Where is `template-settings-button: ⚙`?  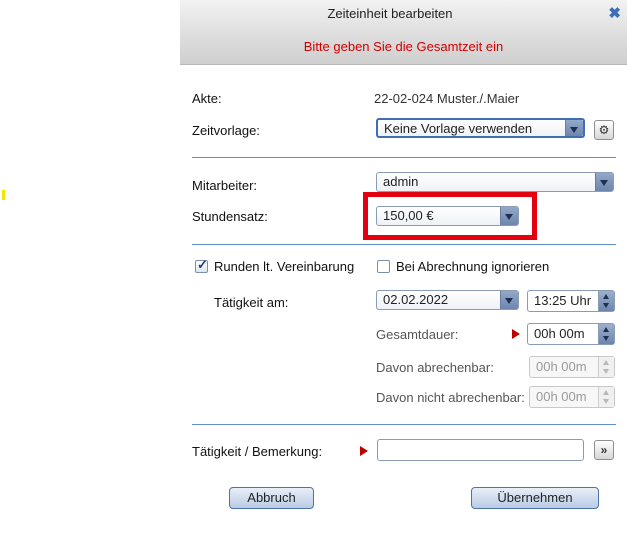 template-settings-button: ⚙ is located at coordinates (604, 130).